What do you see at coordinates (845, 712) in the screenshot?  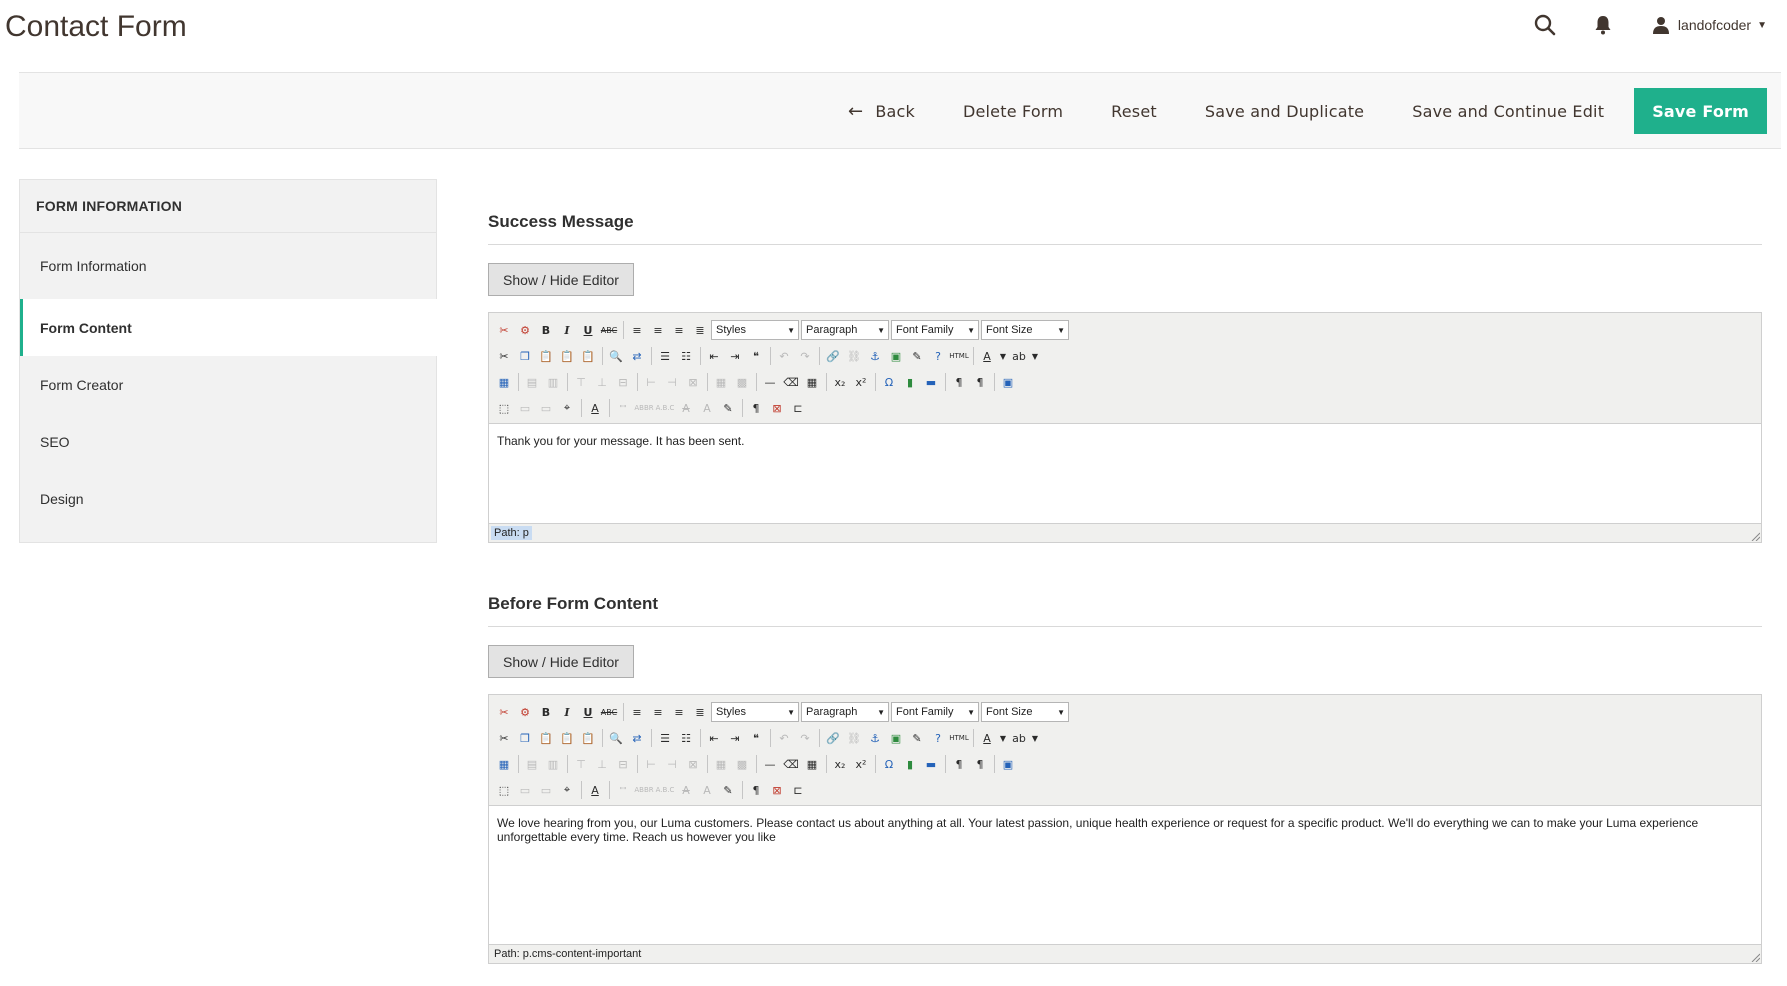 I see `format-select: Paragraph ▼` at bounding box center [845, 712].